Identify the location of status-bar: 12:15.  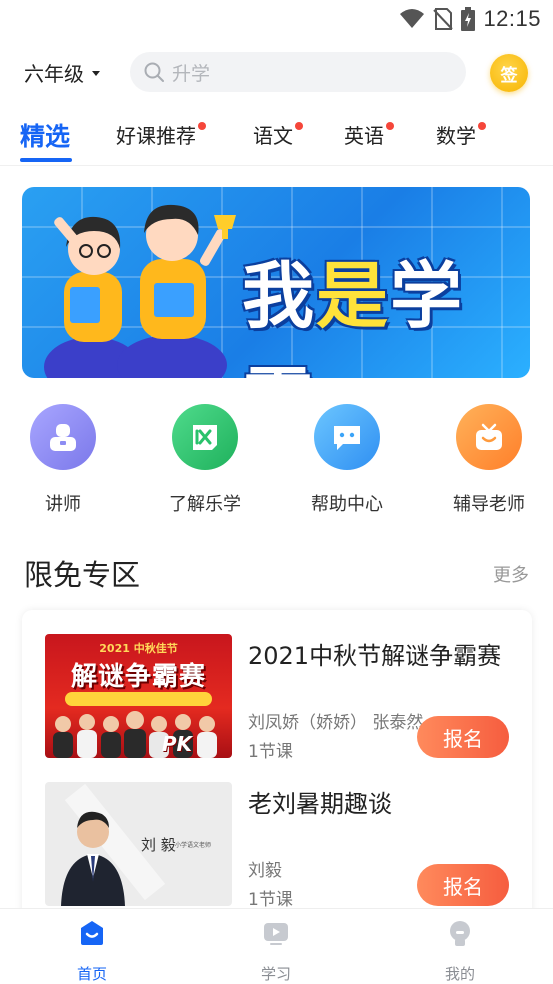
(276, 19).